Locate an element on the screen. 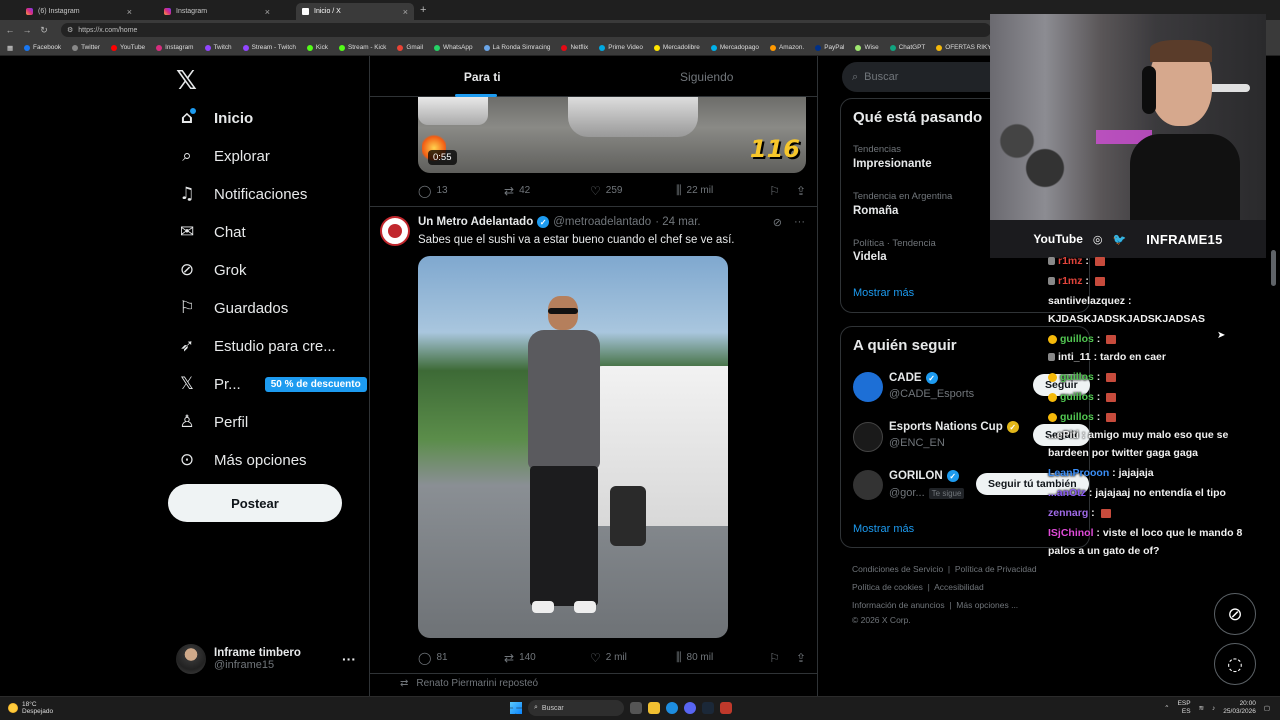  bookmark-item: Twitch is located at coordinates (218, 47).